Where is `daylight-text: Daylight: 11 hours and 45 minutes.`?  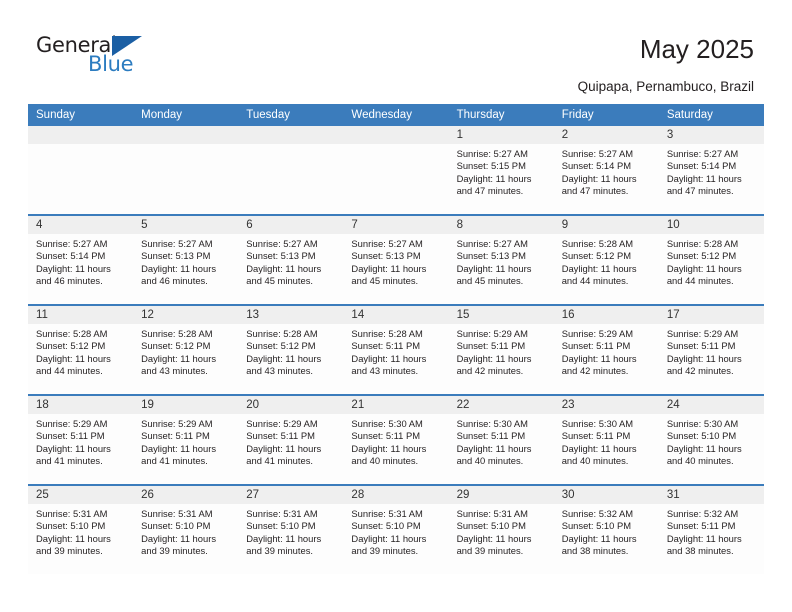 daylight-text: Daylight: 11 hours and 45 minutes. is located at coordinates (494, 274).